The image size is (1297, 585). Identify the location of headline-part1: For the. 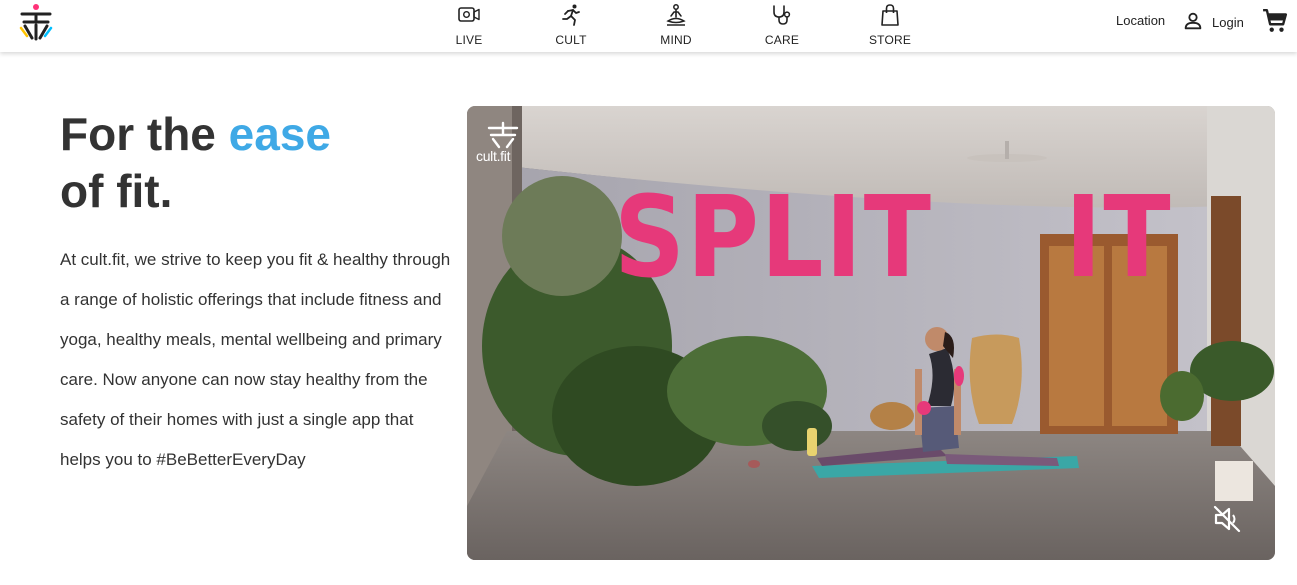
(144, 134).